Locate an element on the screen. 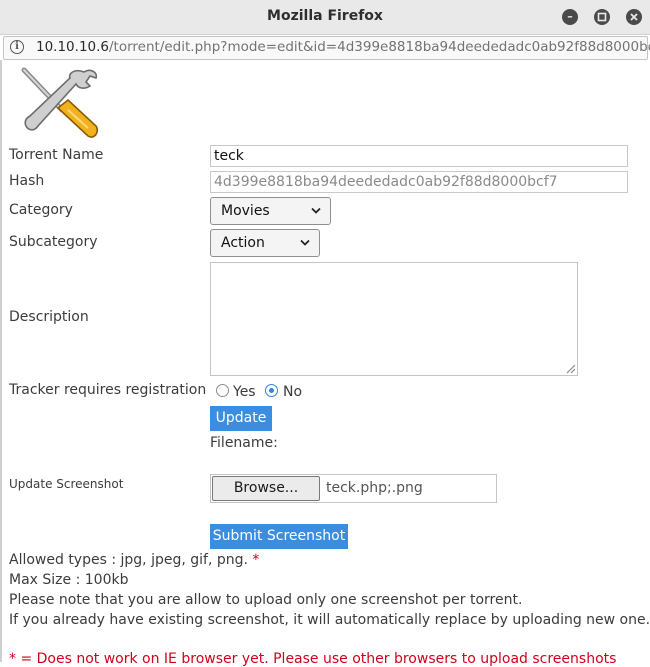 This screenshot has width=650, height=667. description-label: Description is located at coordinates (49, 317).